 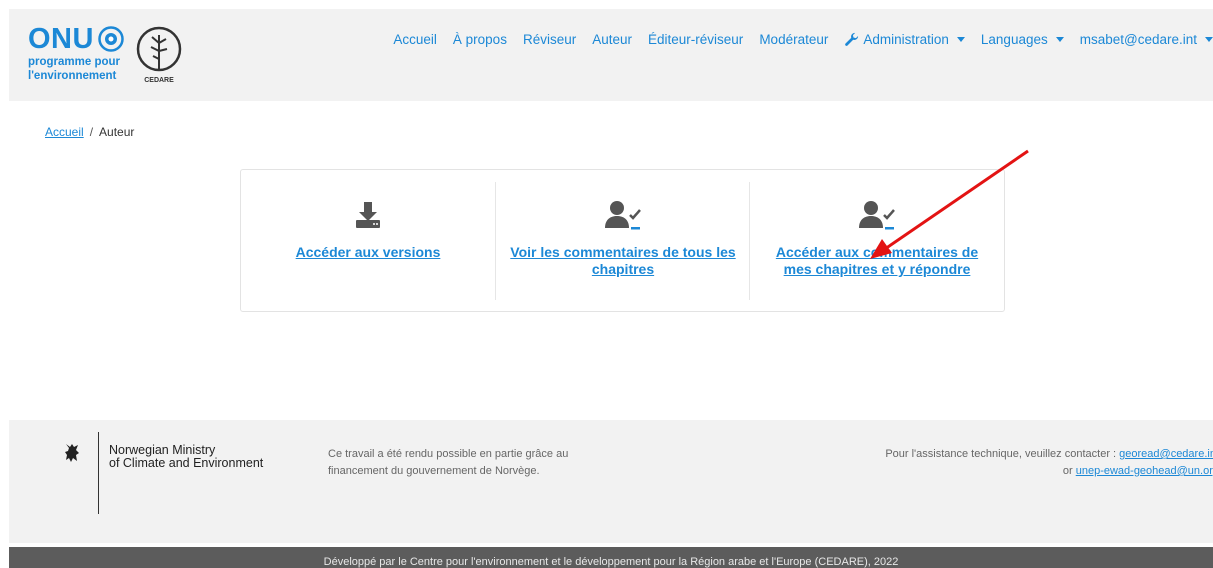 I want to click on nav-administration-label: Administration, so click(x=906, y=39).